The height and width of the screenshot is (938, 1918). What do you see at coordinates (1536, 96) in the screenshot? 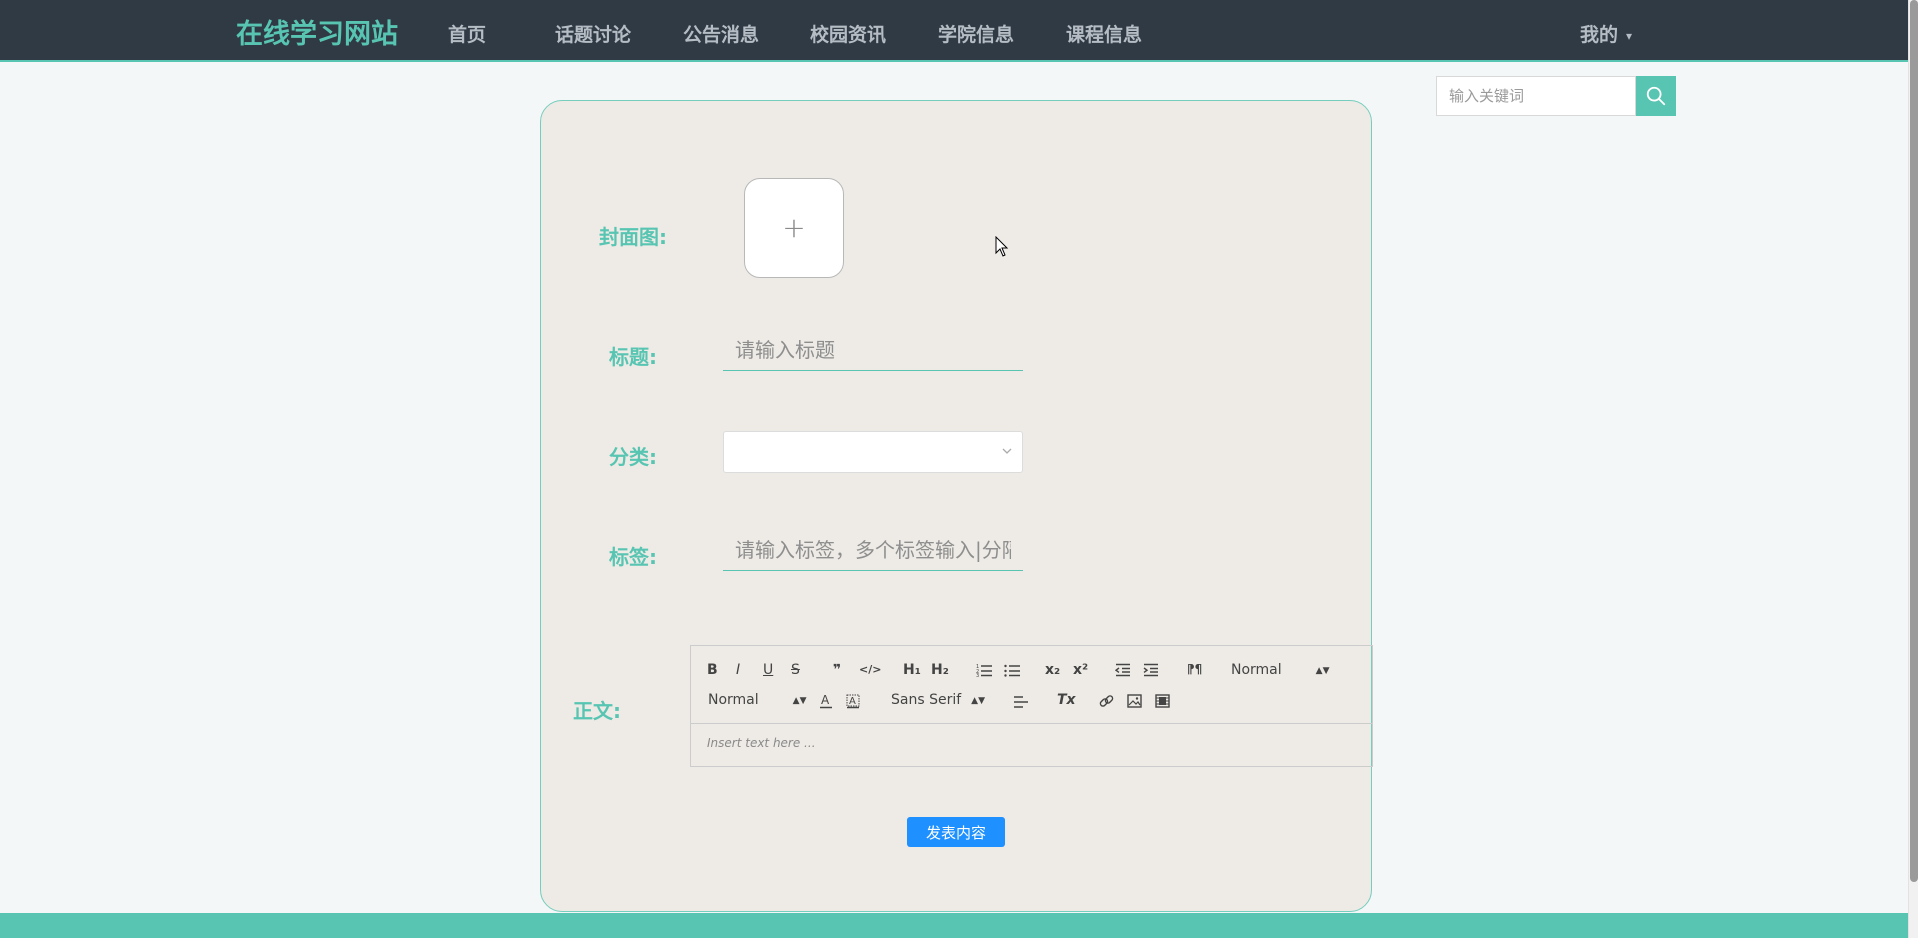
I see `search-input` at bounding box center [1536, 96].